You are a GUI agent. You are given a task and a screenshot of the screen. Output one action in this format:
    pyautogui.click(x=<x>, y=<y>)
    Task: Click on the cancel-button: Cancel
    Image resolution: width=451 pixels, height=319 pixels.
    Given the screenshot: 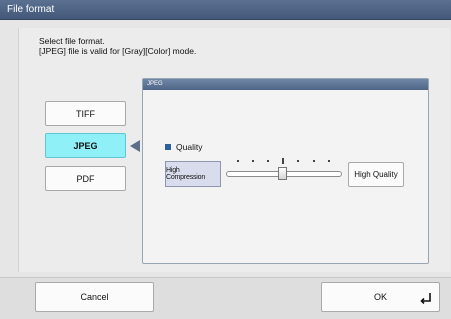 What is the action you would take?
    pyautogui.click(x=94, y=297)
    